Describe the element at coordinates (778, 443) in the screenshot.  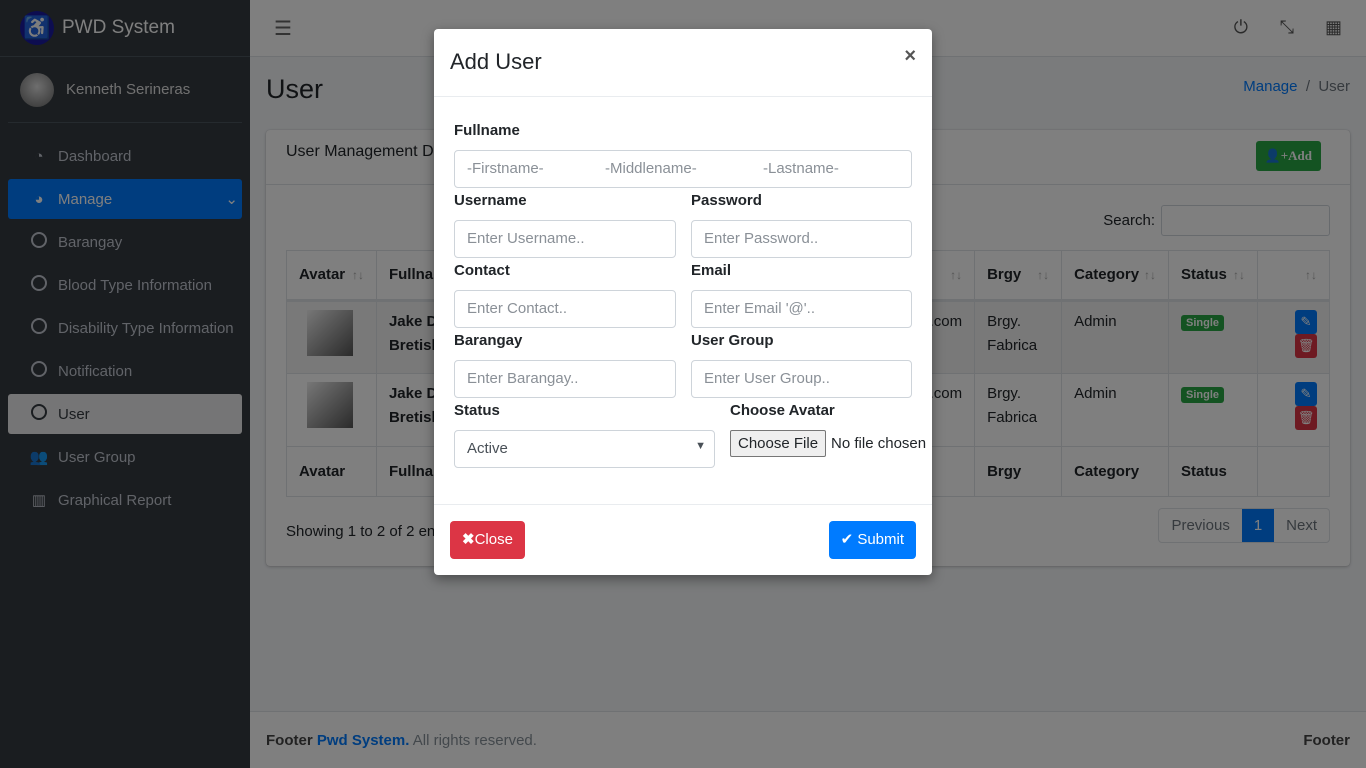
I see `choose-file-button: Choose File` at that location.